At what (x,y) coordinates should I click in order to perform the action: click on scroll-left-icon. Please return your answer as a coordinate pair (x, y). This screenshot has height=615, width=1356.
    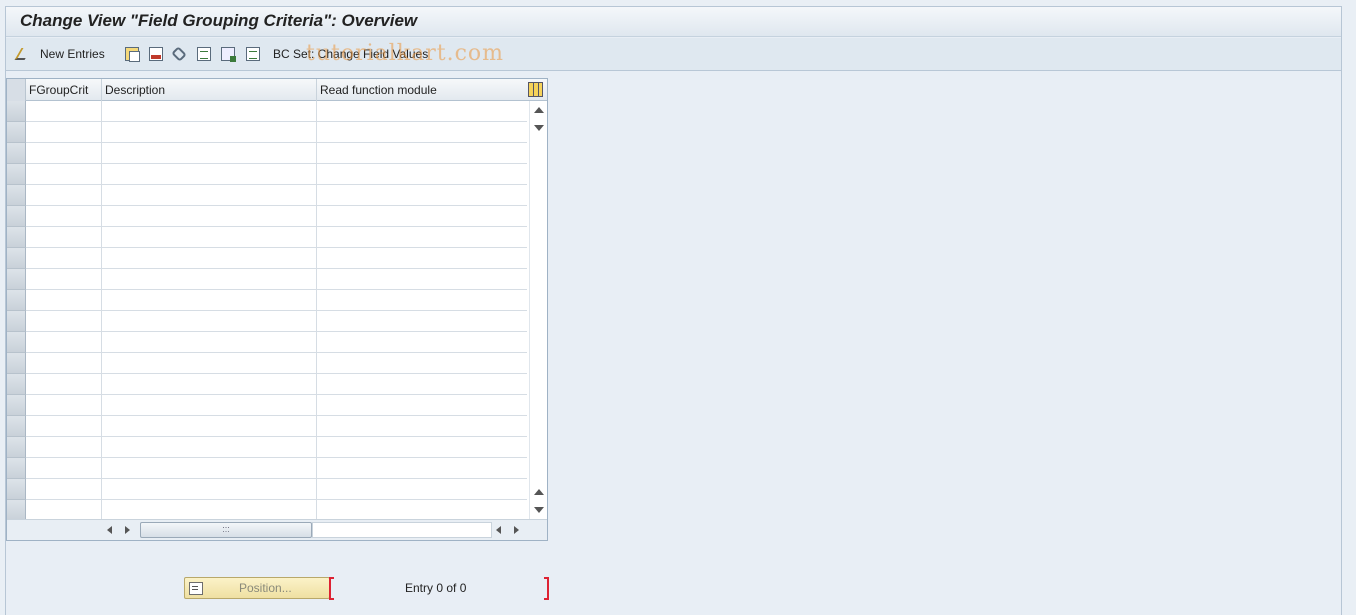
    Looking at the image, I should click on (109, 530).